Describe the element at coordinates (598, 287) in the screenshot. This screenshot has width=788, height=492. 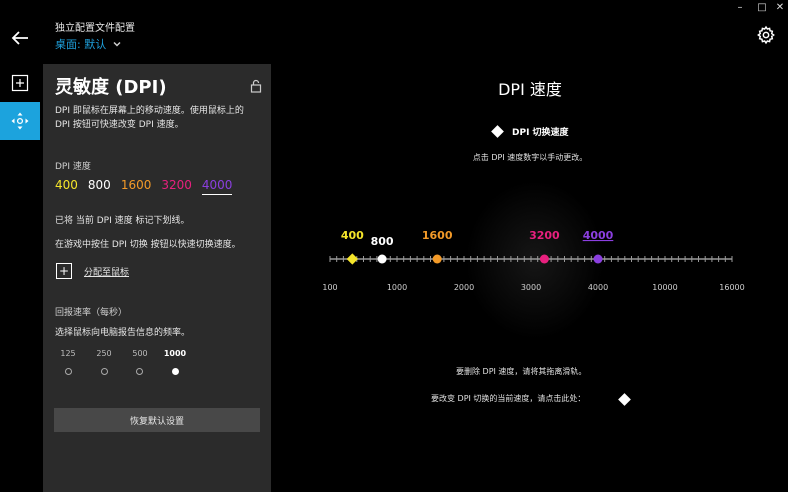
I see `axis-tick-label: 4000` at that location.